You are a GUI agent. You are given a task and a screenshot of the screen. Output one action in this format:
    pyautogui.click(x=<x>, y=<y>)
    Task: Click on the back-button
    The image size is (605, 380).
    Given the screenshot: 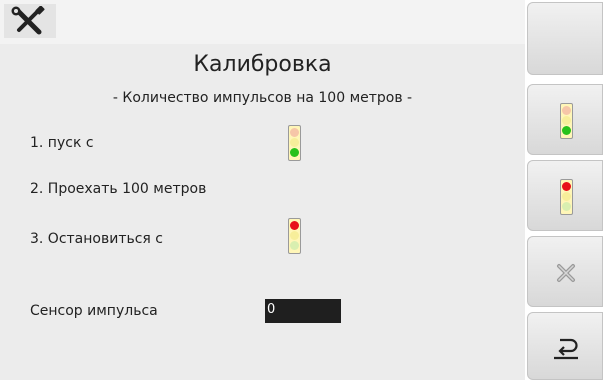 What is the action you would take?
    pyautogui.click(x=565, y=346)
    